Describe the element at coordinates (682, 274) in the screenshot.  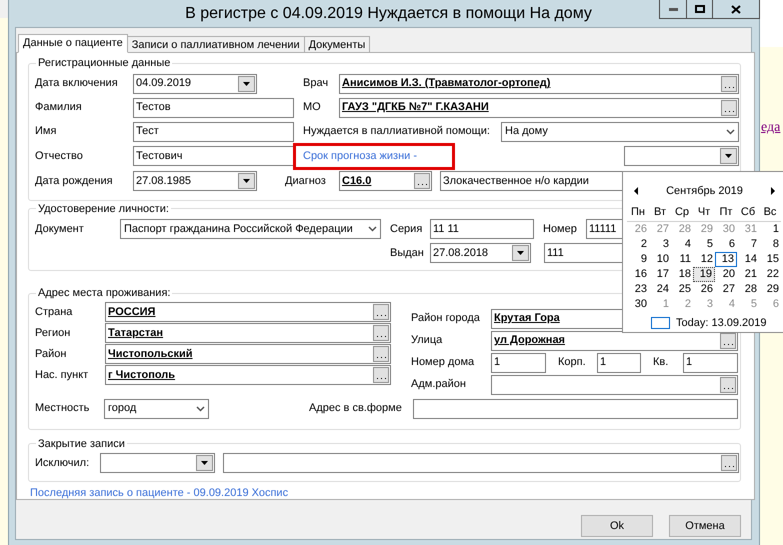
I see `calendar-day: 18` at that location.